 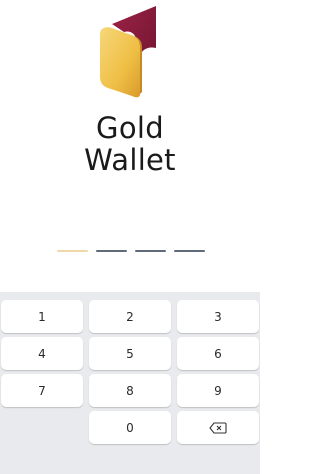 I want to click on key-5: 5, so click(x=130, y=353).